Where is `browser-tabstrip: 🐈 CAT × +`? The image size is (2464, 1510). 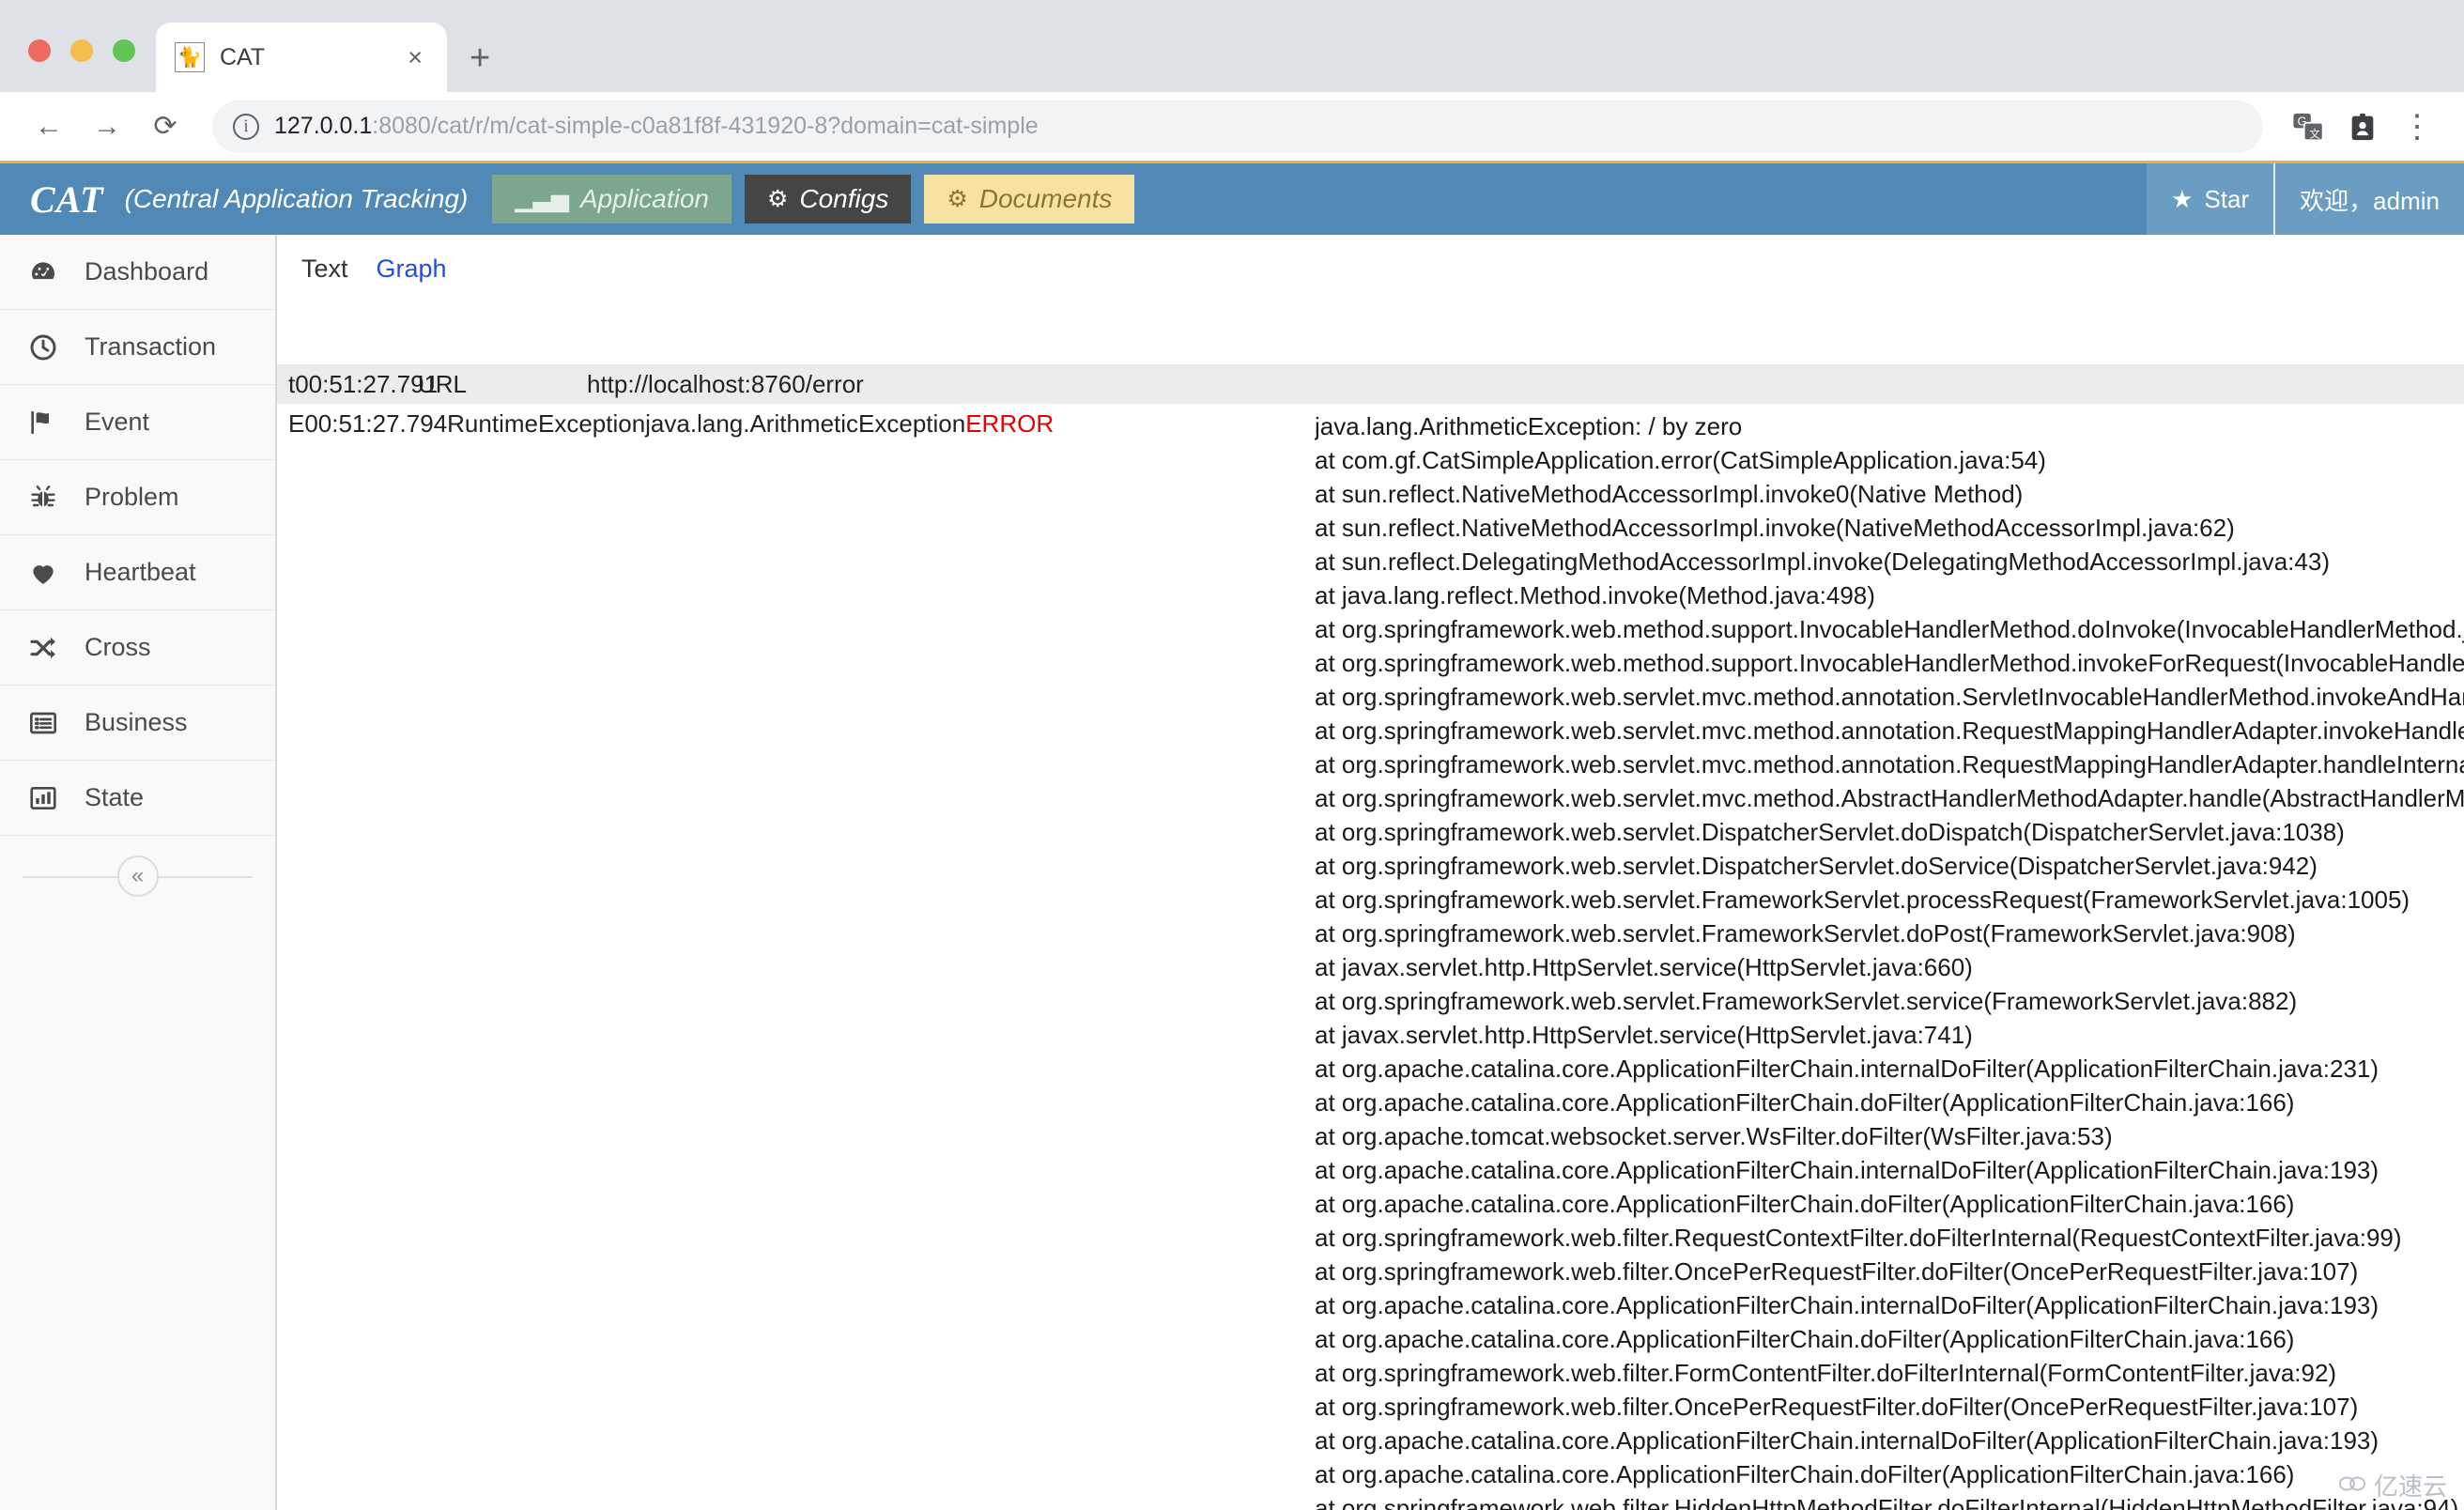 browser-tabstrip: 🐈 CAT × + is located at coordinates (1232, 46).